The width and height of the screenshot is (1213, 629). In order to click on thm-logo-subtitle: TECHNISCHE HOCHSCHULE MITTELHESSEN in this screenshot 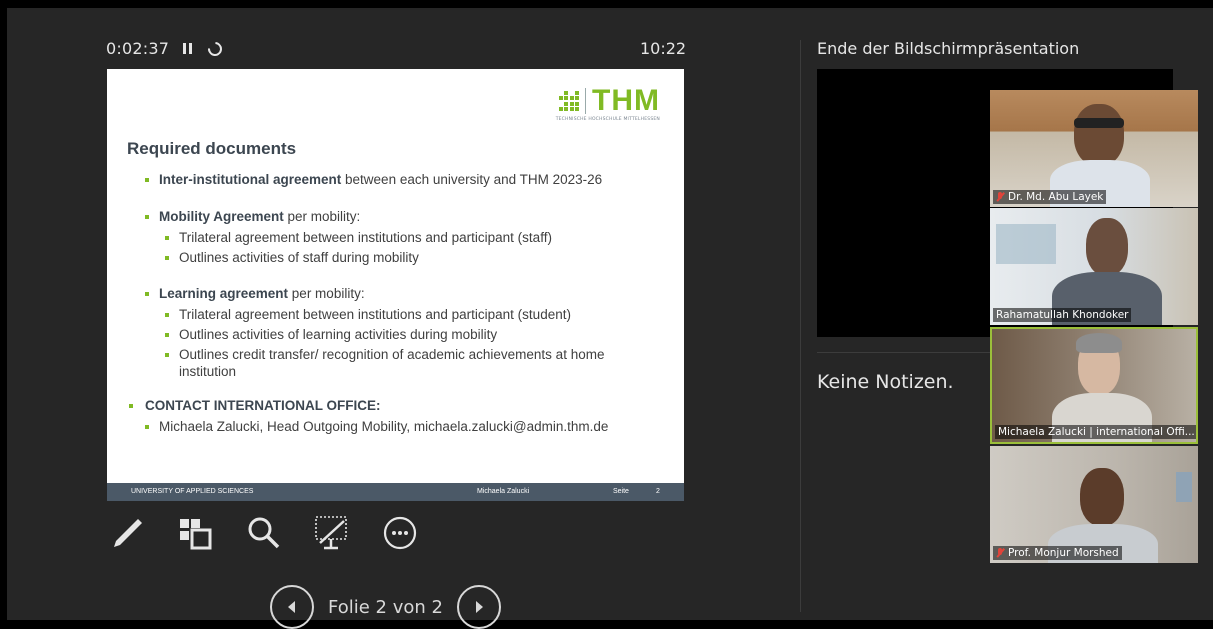, I will do `click(607, 119)`.